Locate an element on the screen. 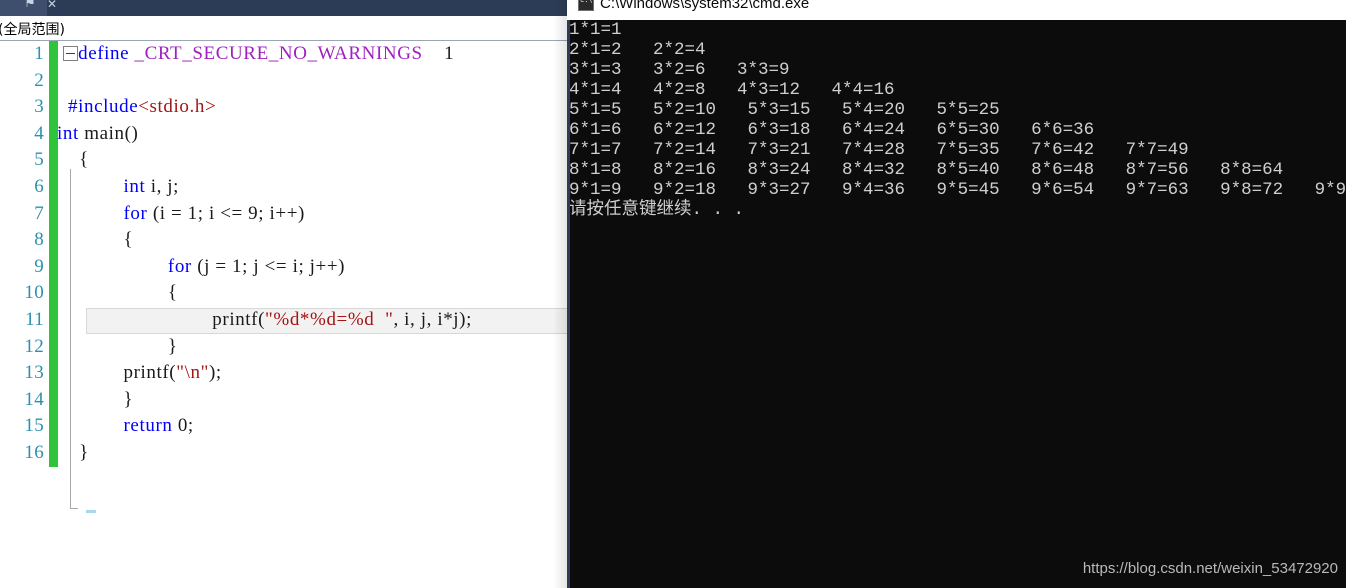 The image size is (1346, 588). code-line: 16} is located at coordinates (283, 453).